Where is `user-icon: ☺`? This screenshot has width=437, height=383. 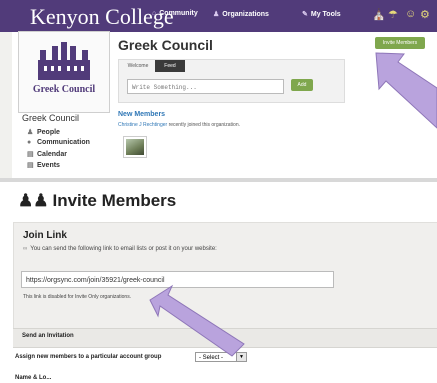
user-icon: ☺ is located at coordinates (410, 14).